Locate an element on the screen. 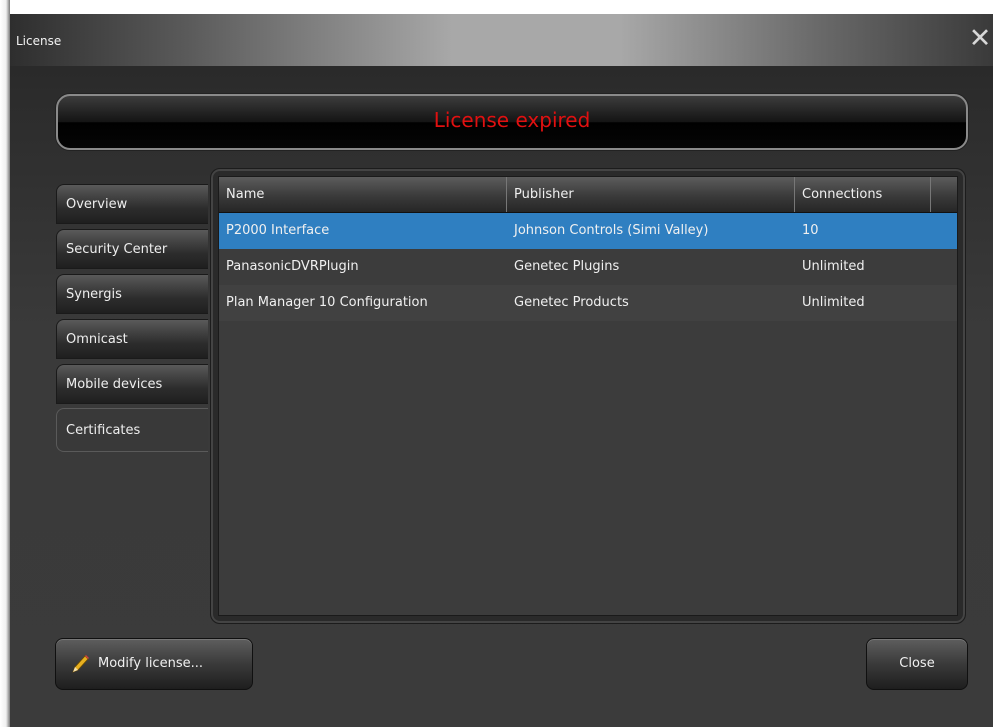 This screenshot has height=727, width=993. close-icon: ✕ is located at coordinates (980, 39).